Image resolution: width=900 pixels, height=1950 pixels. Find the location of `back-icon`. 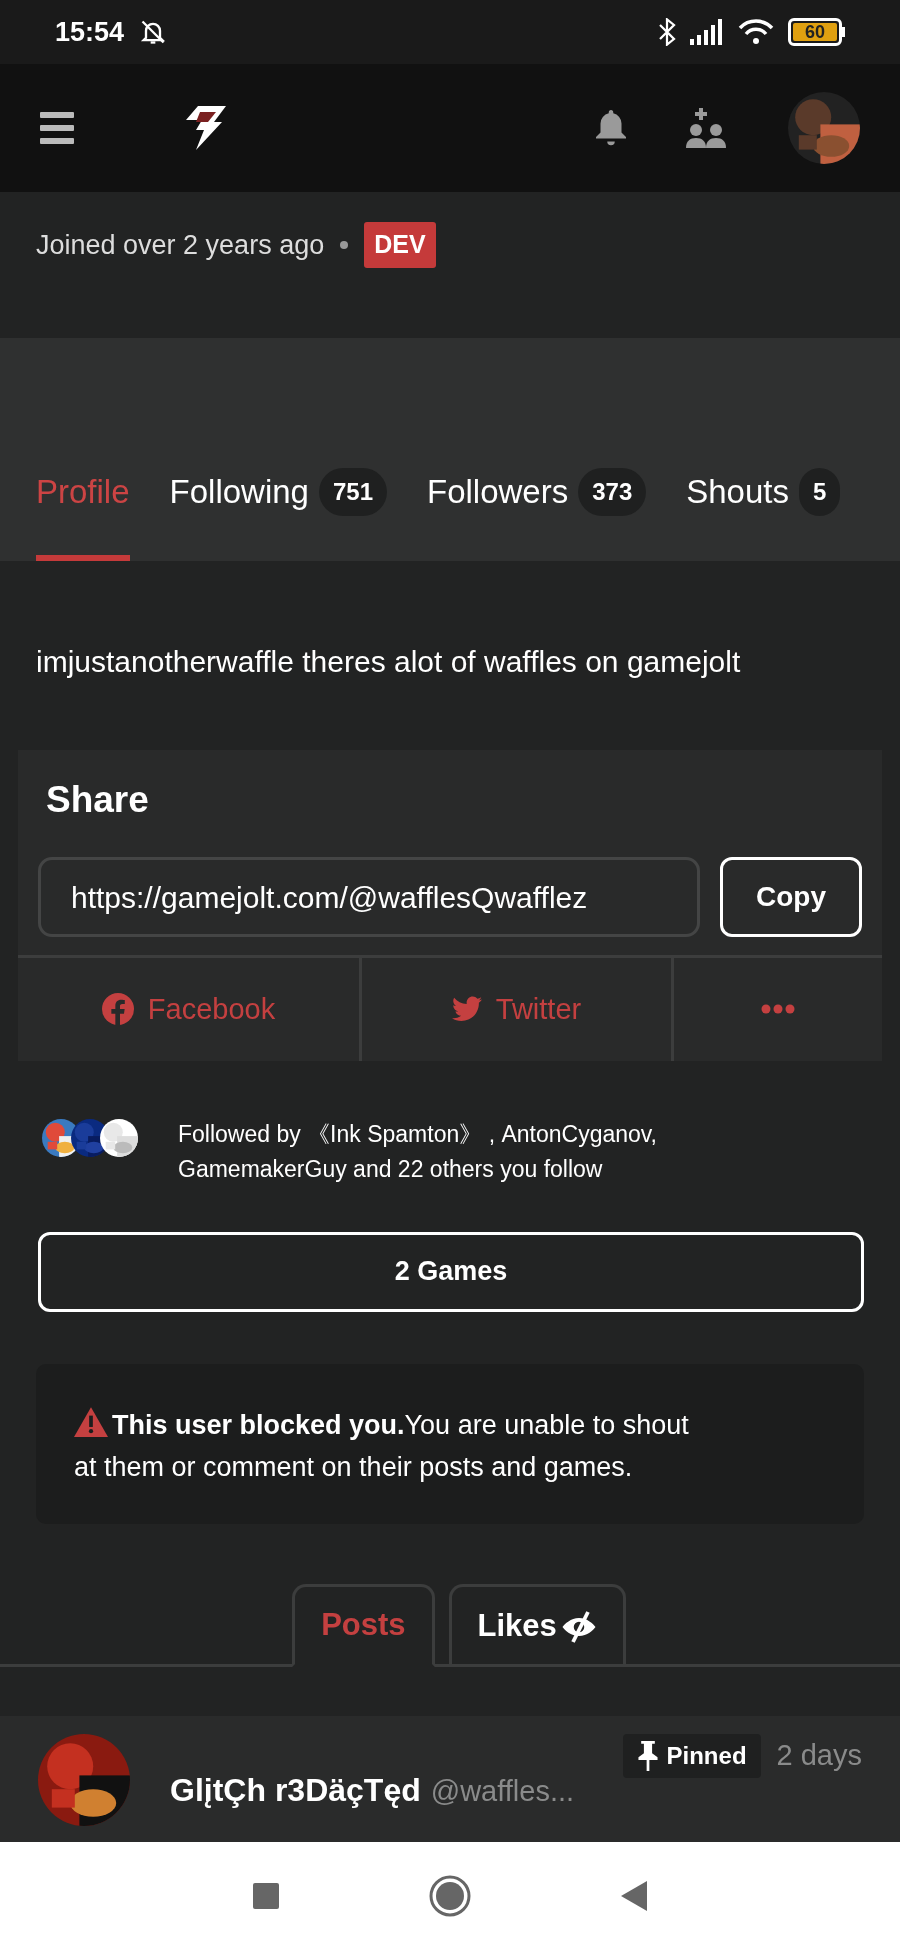

back-icon is located at coordinates (634, 1896).